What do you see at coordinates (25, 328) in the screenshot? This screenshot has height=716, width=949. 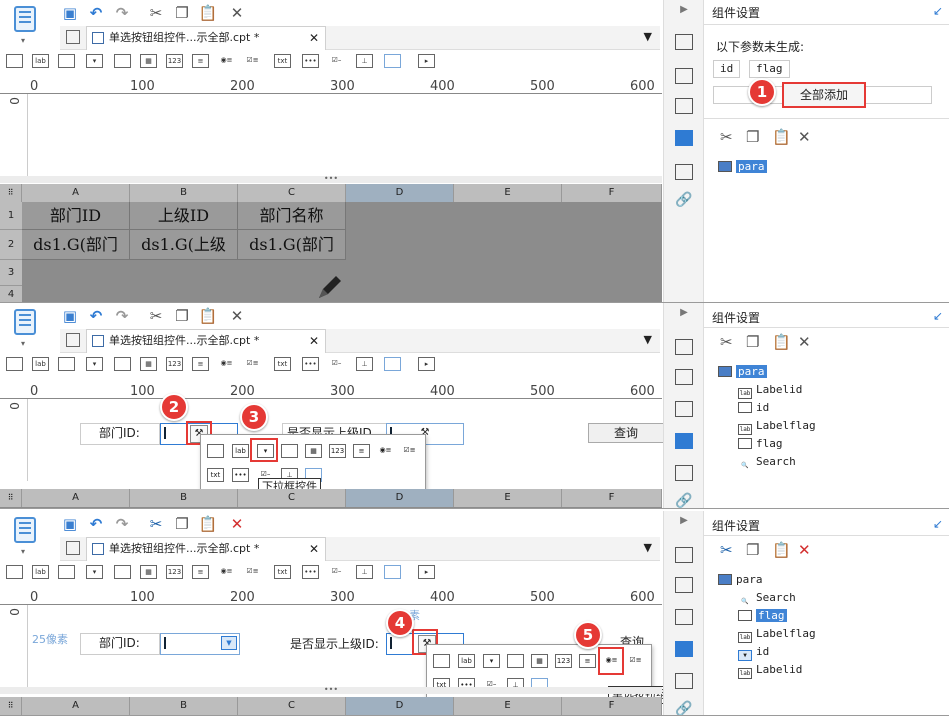 I see `app-logo-icon: ▾` at bounding box center [25, 328].